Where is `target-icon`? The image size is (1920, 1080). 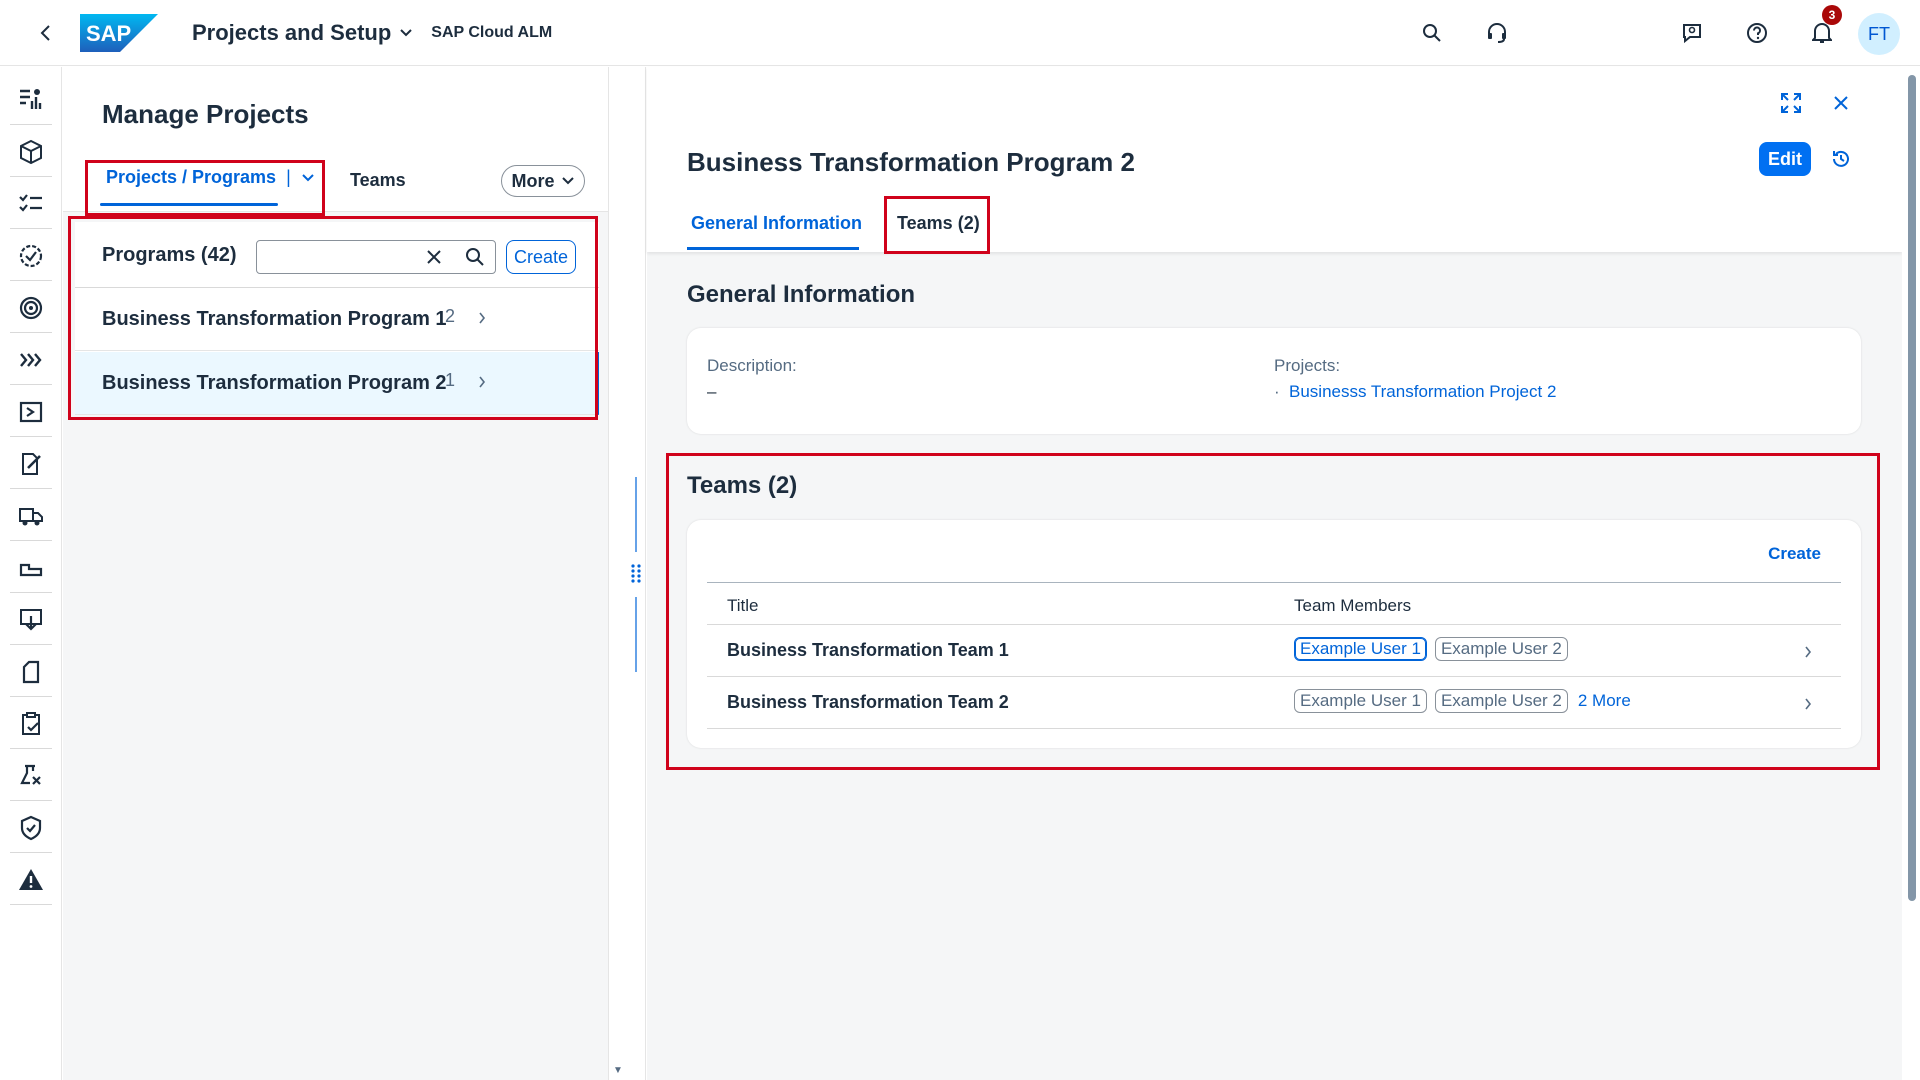
target-icon is located at coordinates (31, 307).